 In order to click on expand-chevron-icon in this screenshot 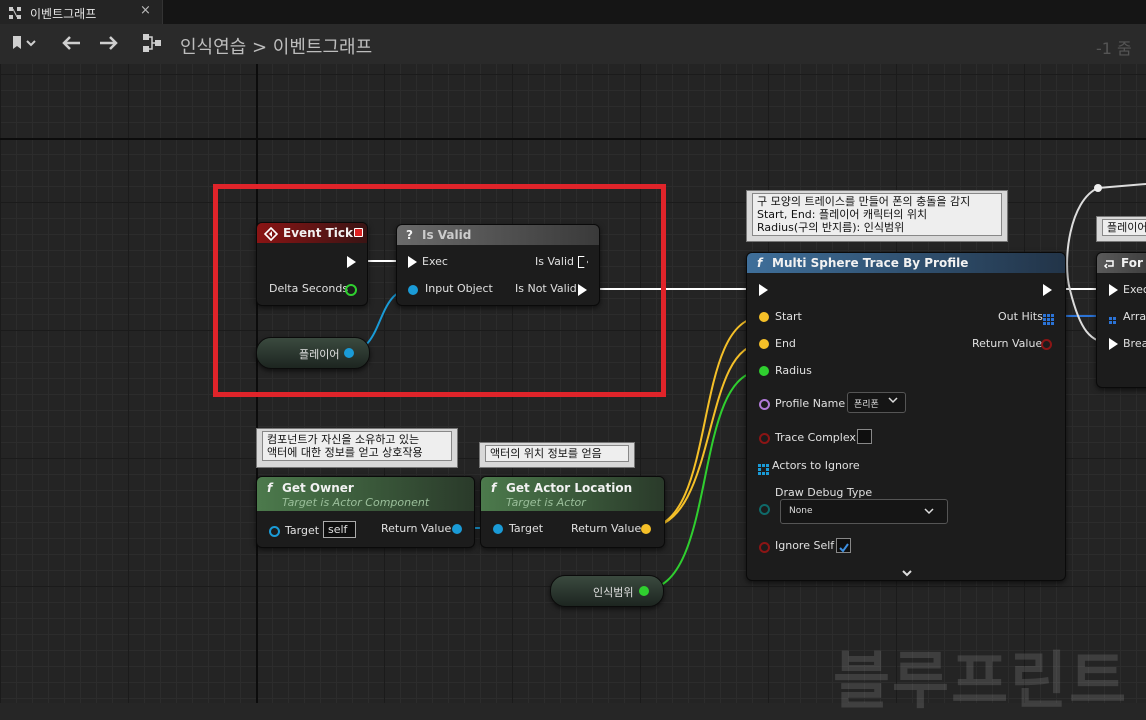, I will do `click(907, 573)`.